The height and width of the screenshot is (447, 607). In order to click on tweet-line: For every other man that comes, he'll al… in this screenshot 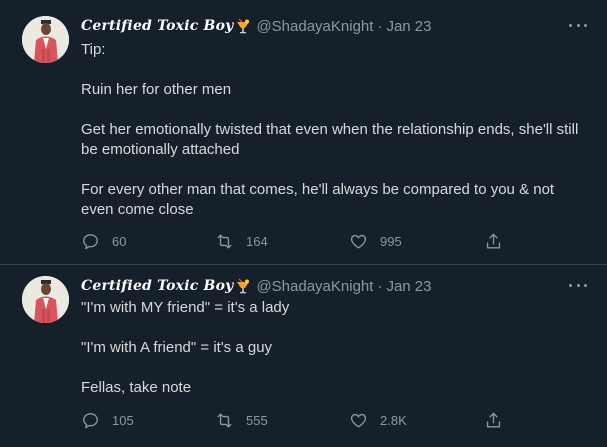, I will do `click(318, 189)`.